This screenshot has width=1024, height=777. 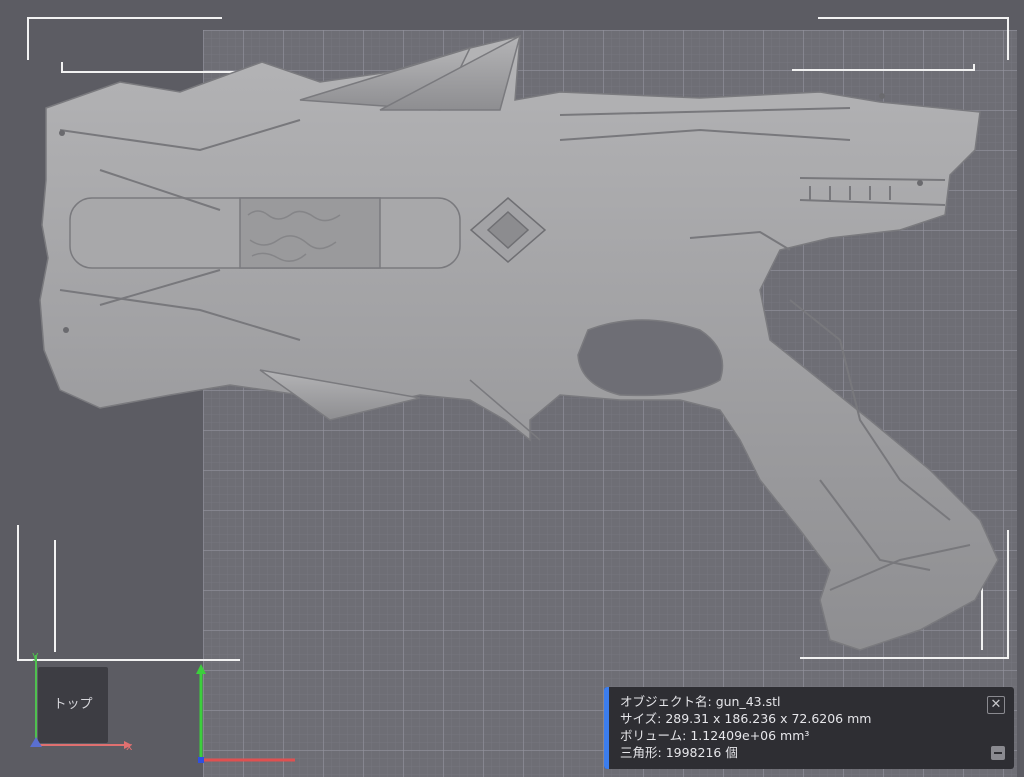 I want to click on axis-x-label: x, so click(x=129, y=746).